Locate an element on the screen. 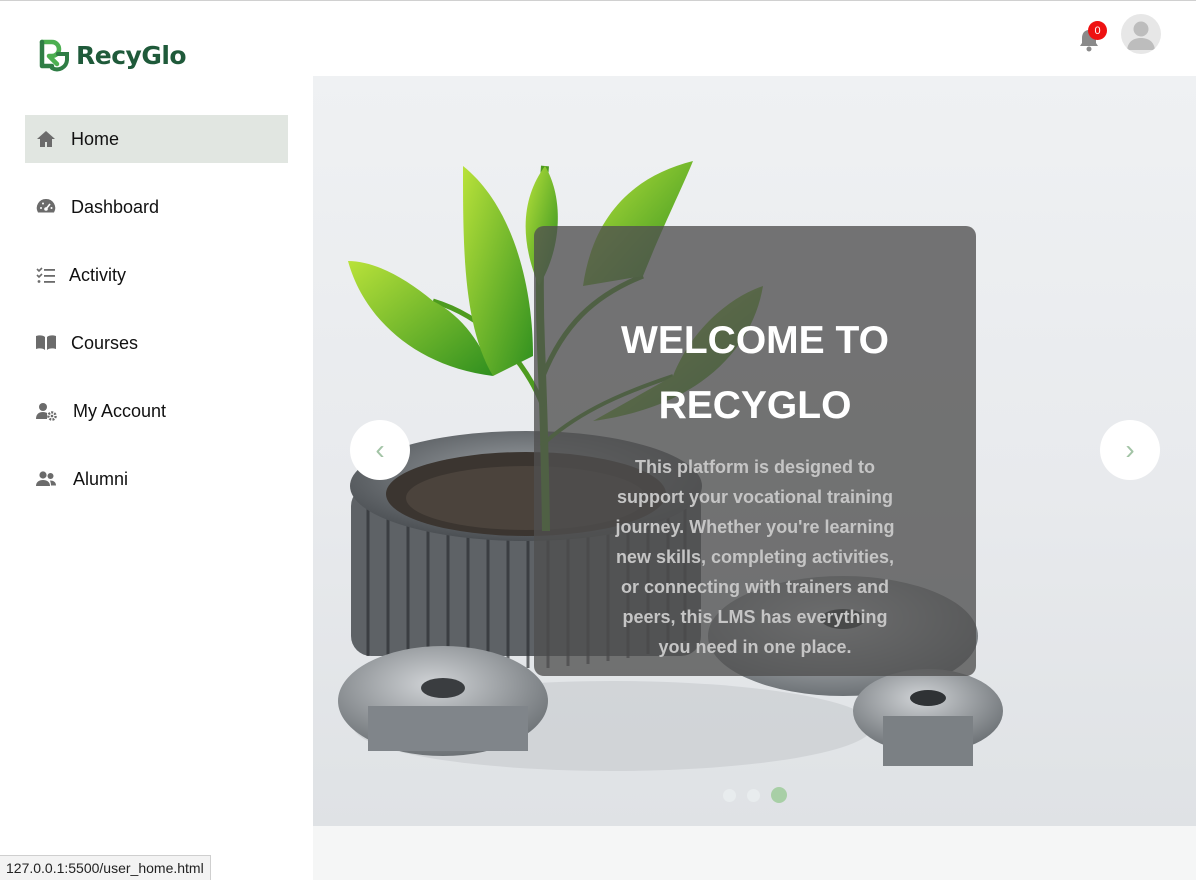 The height and width of the screenshot is (880, 1196). carousel-prev-button: ‹ is located at coordinates (380, 450).